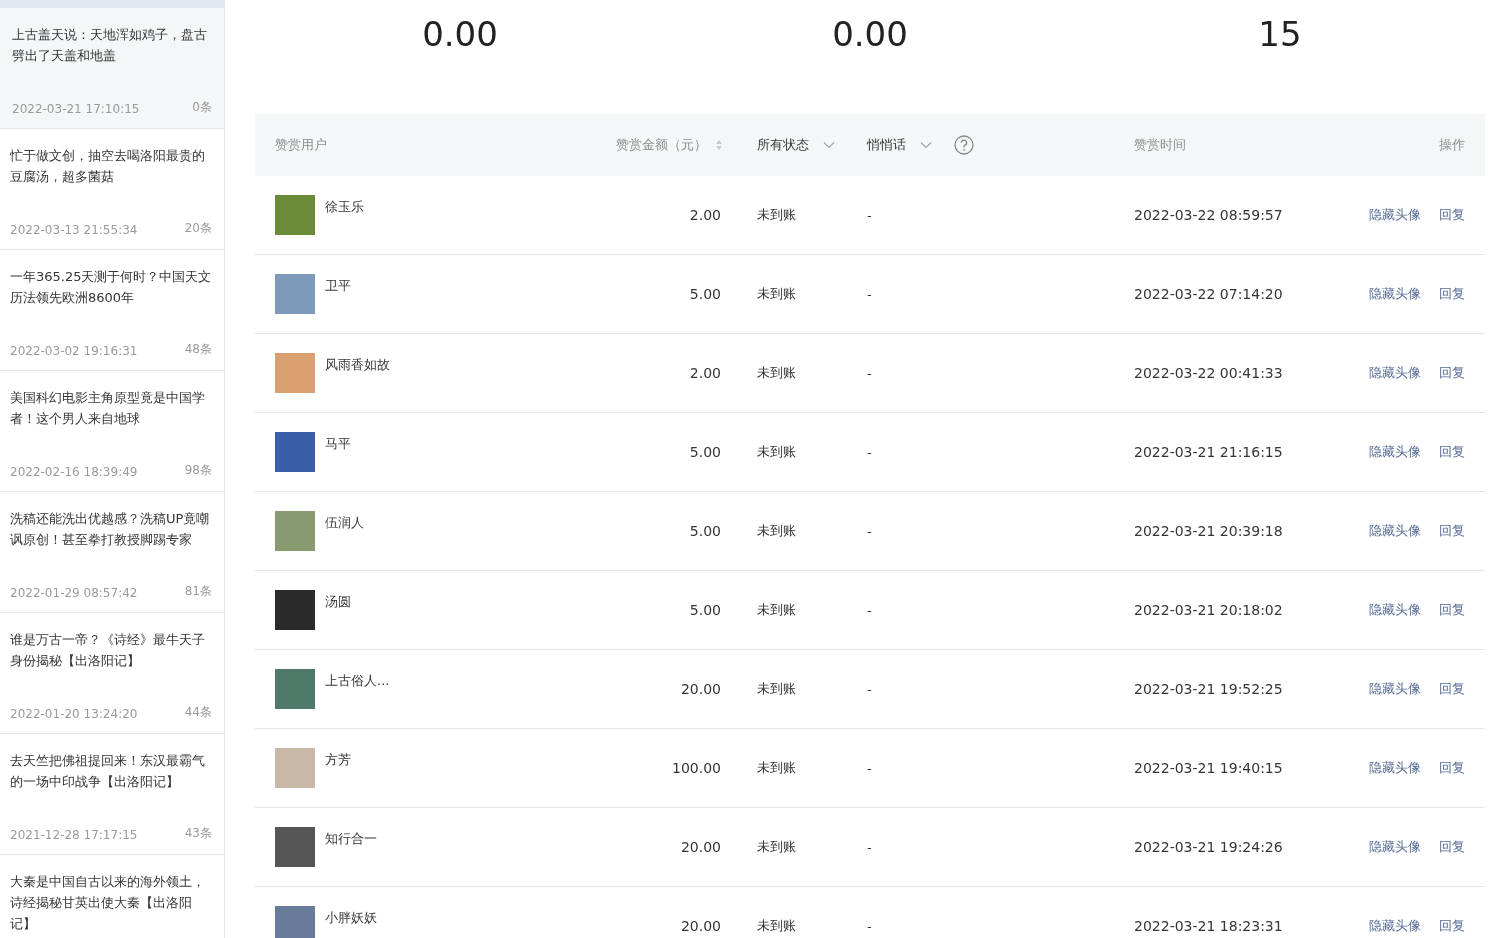  What do you see at coordinates (110, 45) in the screenshot?
I see `article-title: 上古盖天说：天地浑如鸡子，盘古劈出了天盖和地盖` at bounding box center [110, 45].